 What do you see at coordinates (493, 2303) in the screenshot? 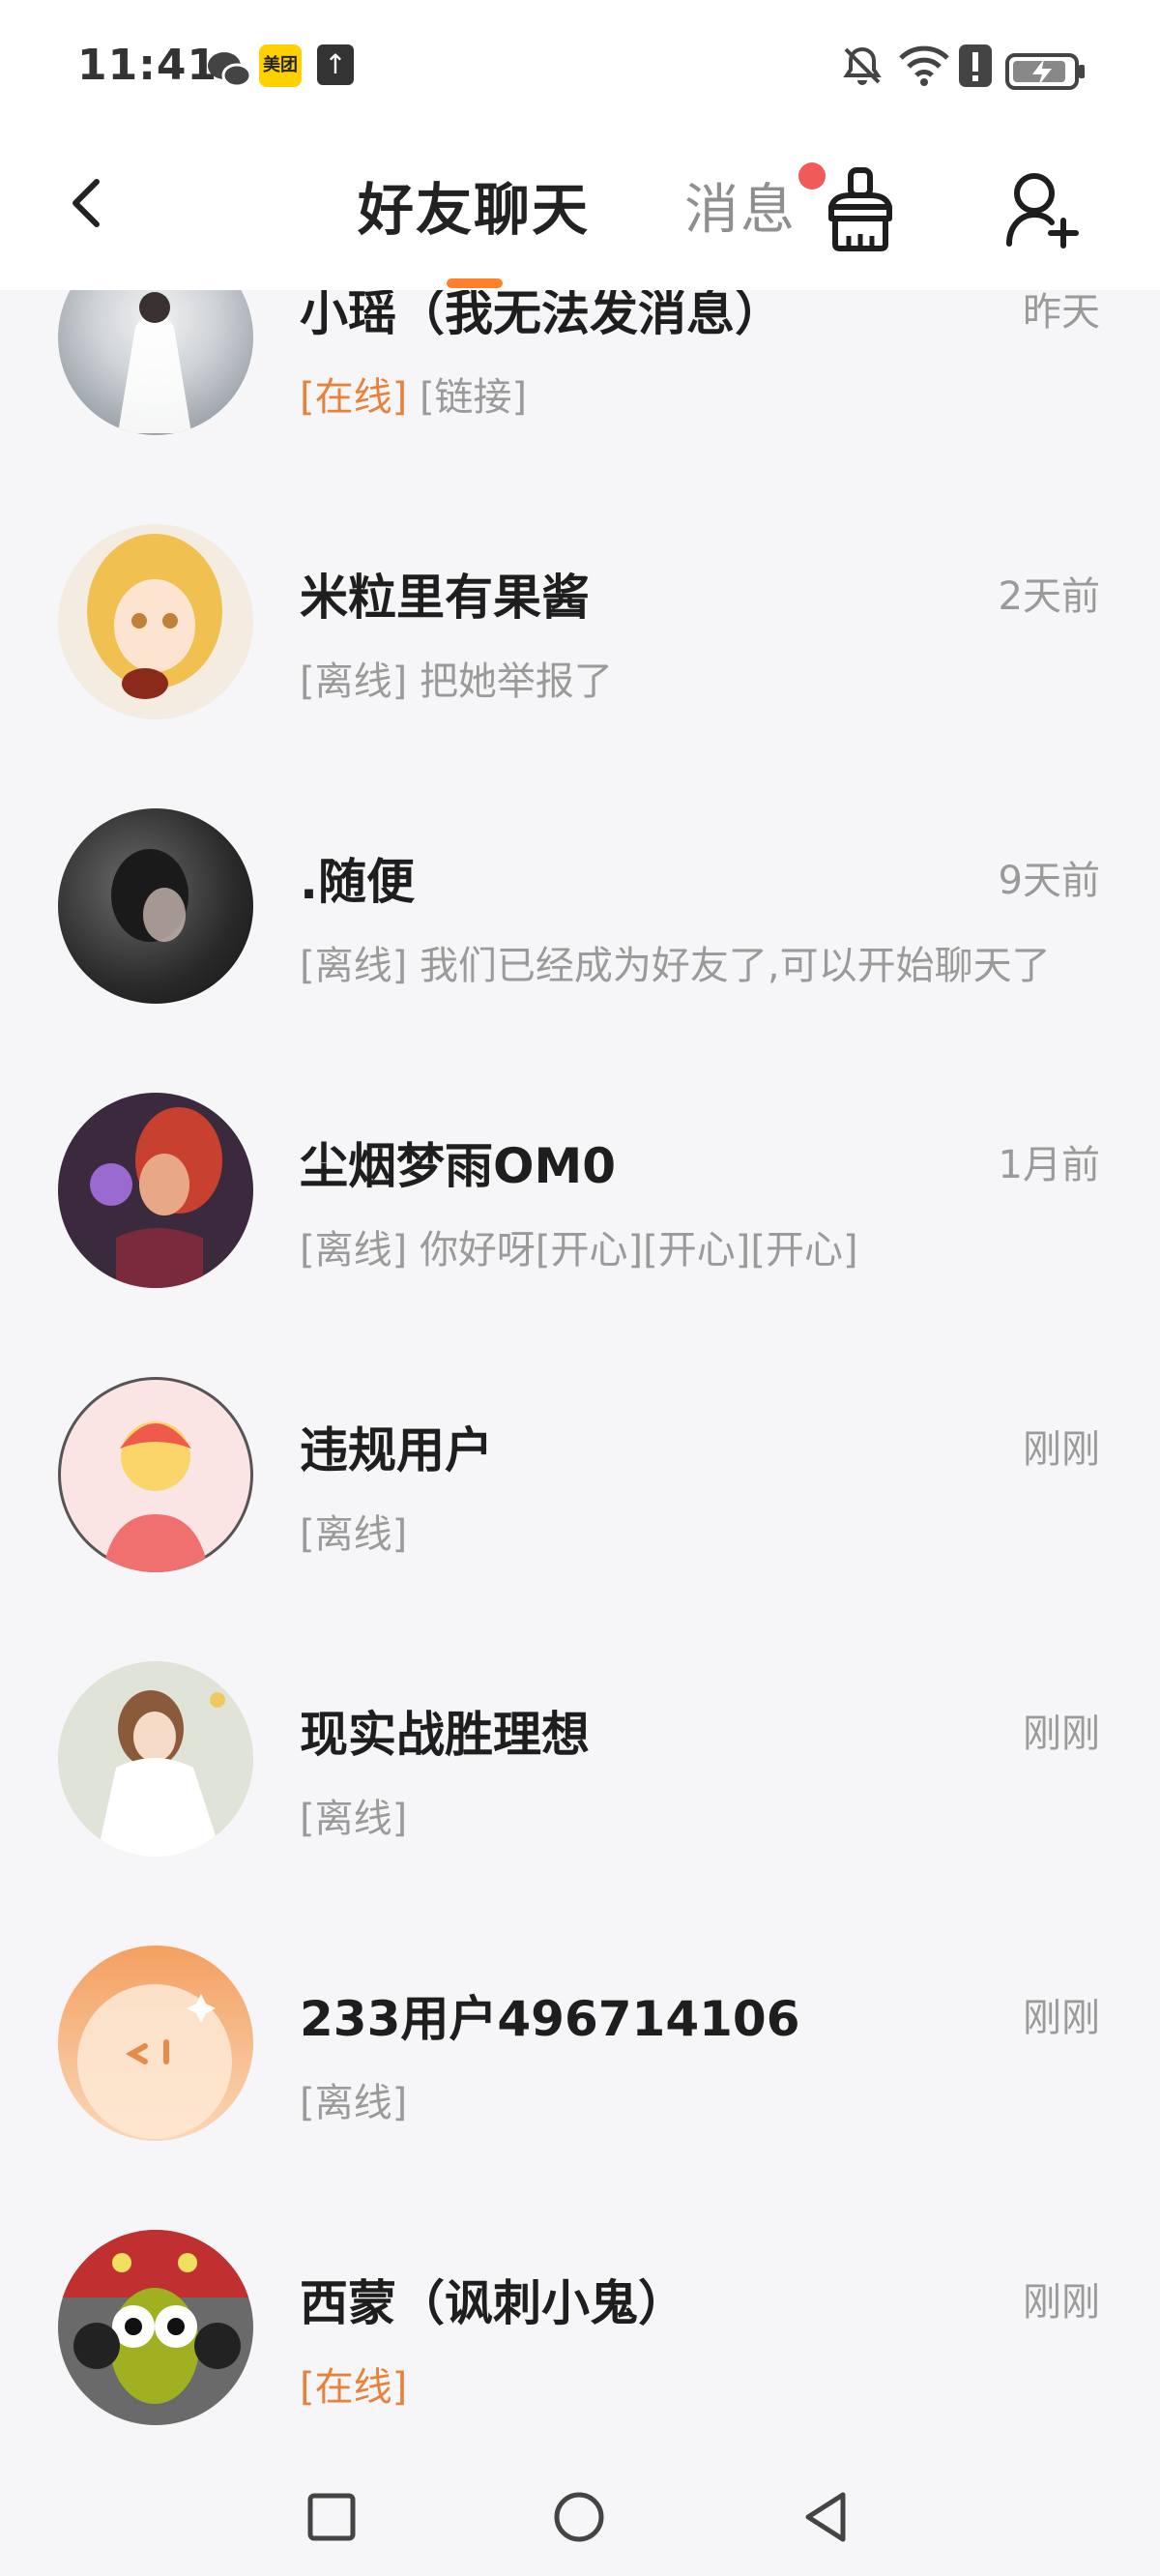
I see `chat-name: 西蒙（讽刺小鬼）` at bounding box center [493, 2303].